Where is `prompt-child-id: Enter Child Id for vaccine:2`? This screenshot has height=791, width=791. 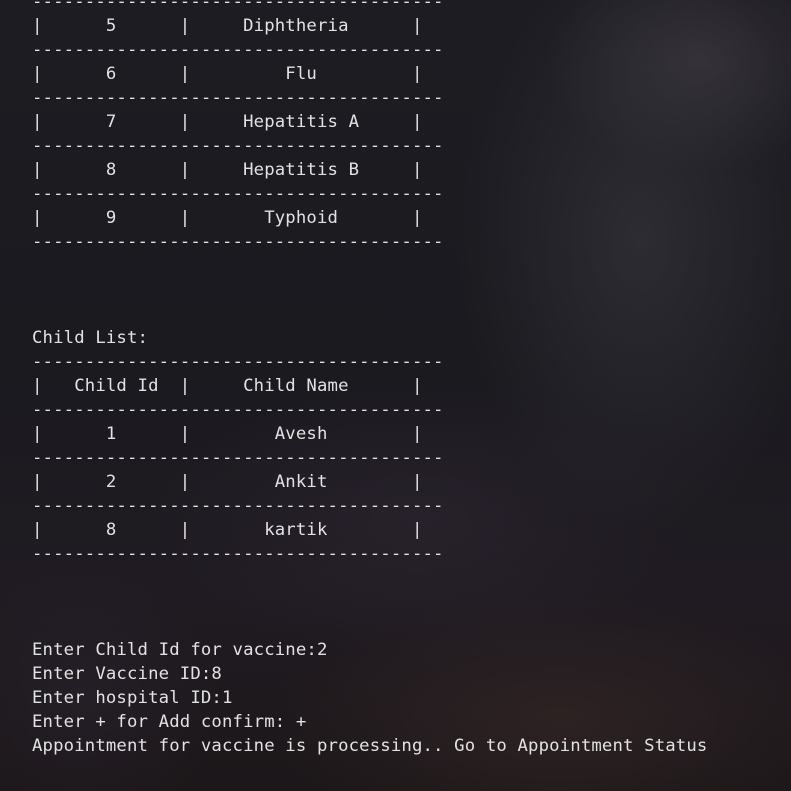
prompt-child-id: Enter Child Id for vaccine:2 is located at coordinates (180, 650).